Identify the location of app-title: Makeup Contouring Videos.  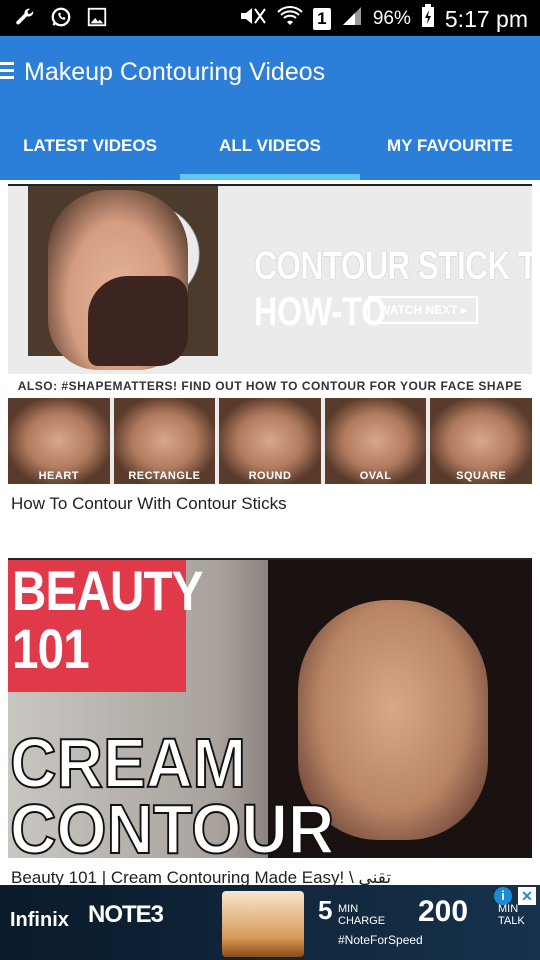
(175, 72).